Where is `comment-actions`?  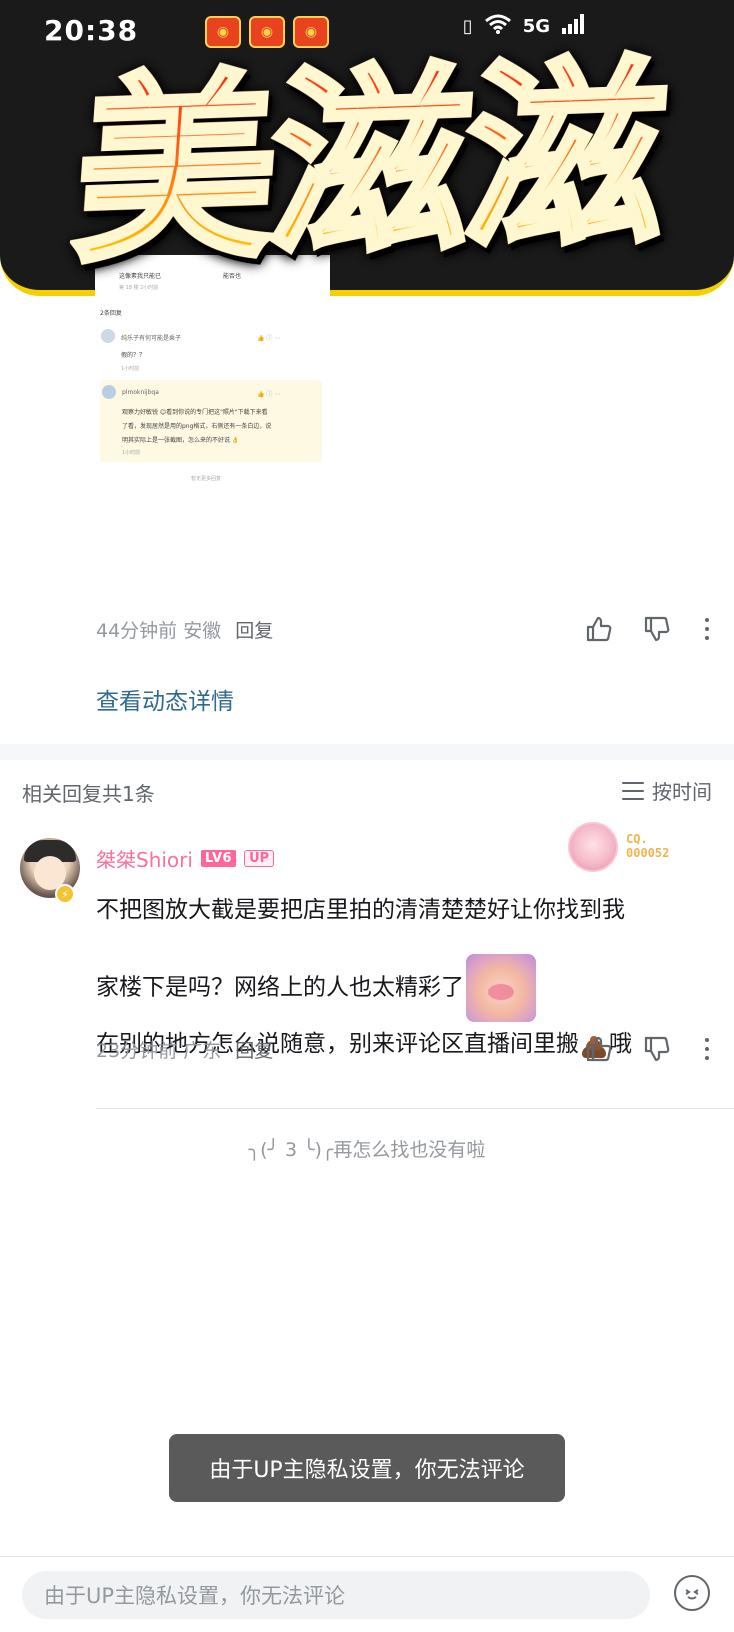
comment-actions is located at coordinates (649, 629).